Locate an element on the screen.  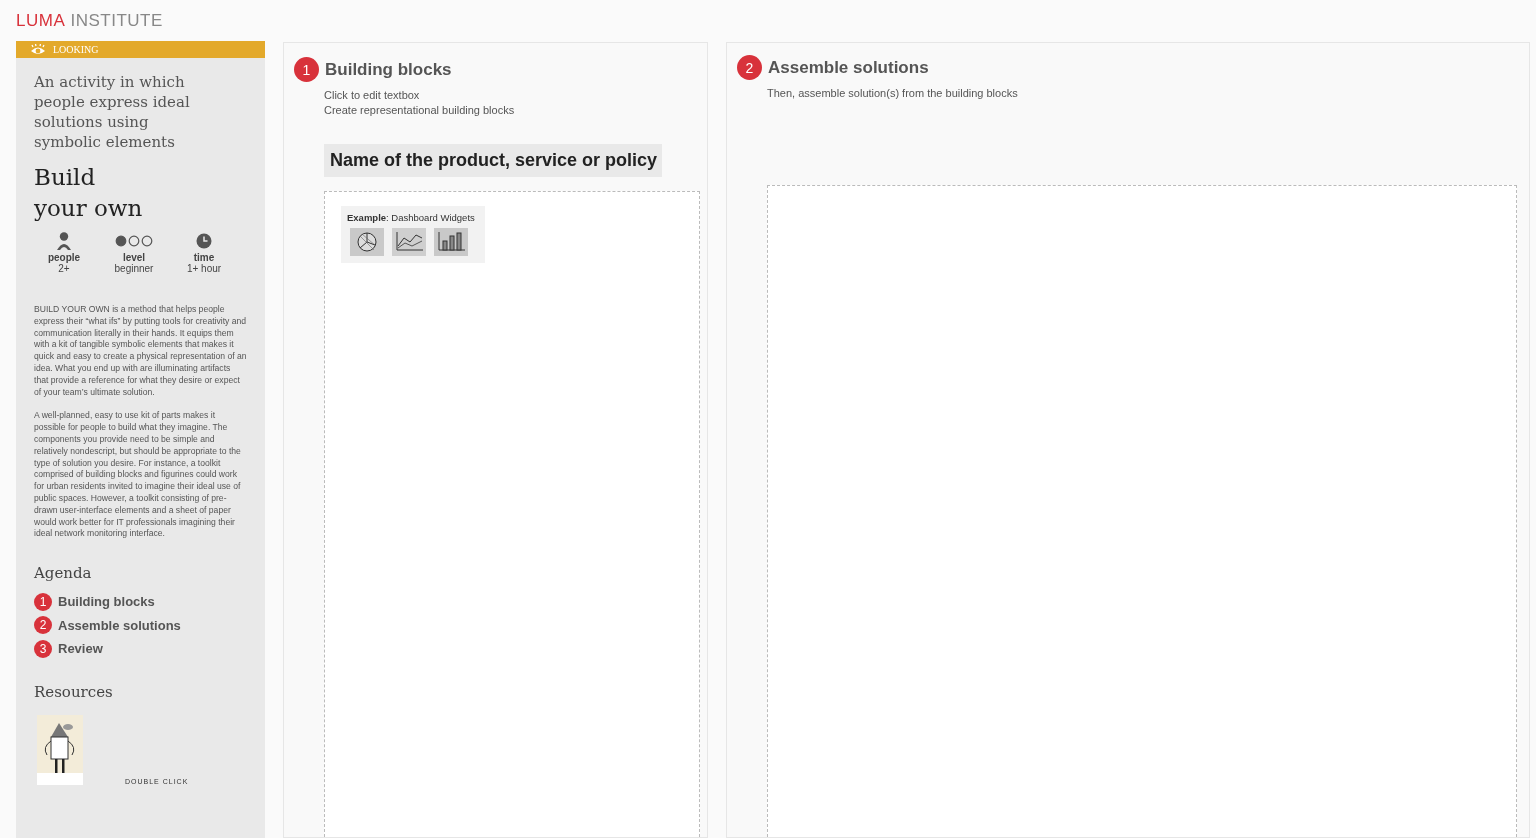
stat-label: people is located at coordinates (64, 257).